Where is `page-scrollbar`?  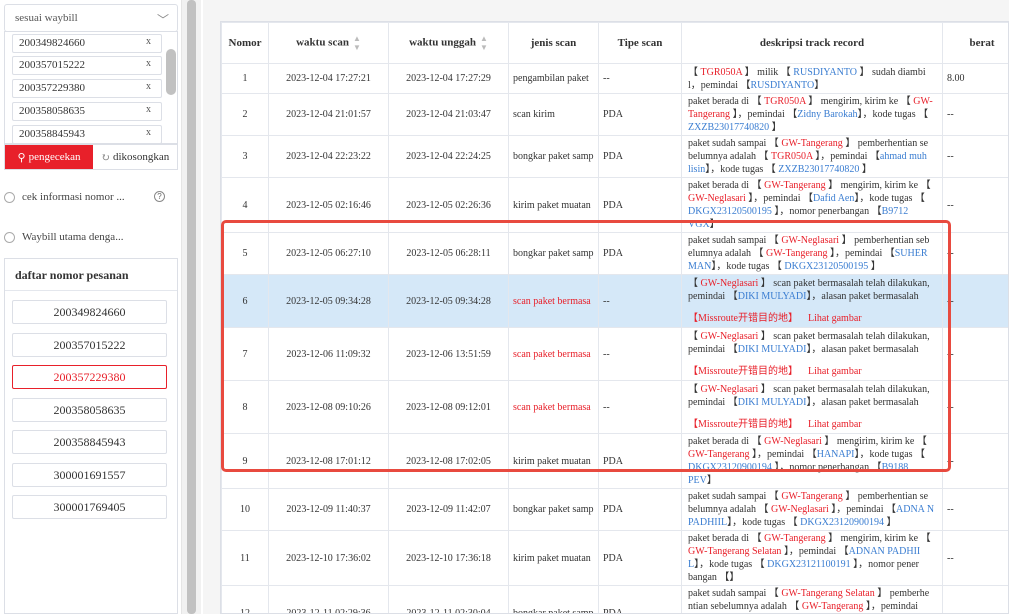 page-scrollbar is located at coordinates (191, 307).